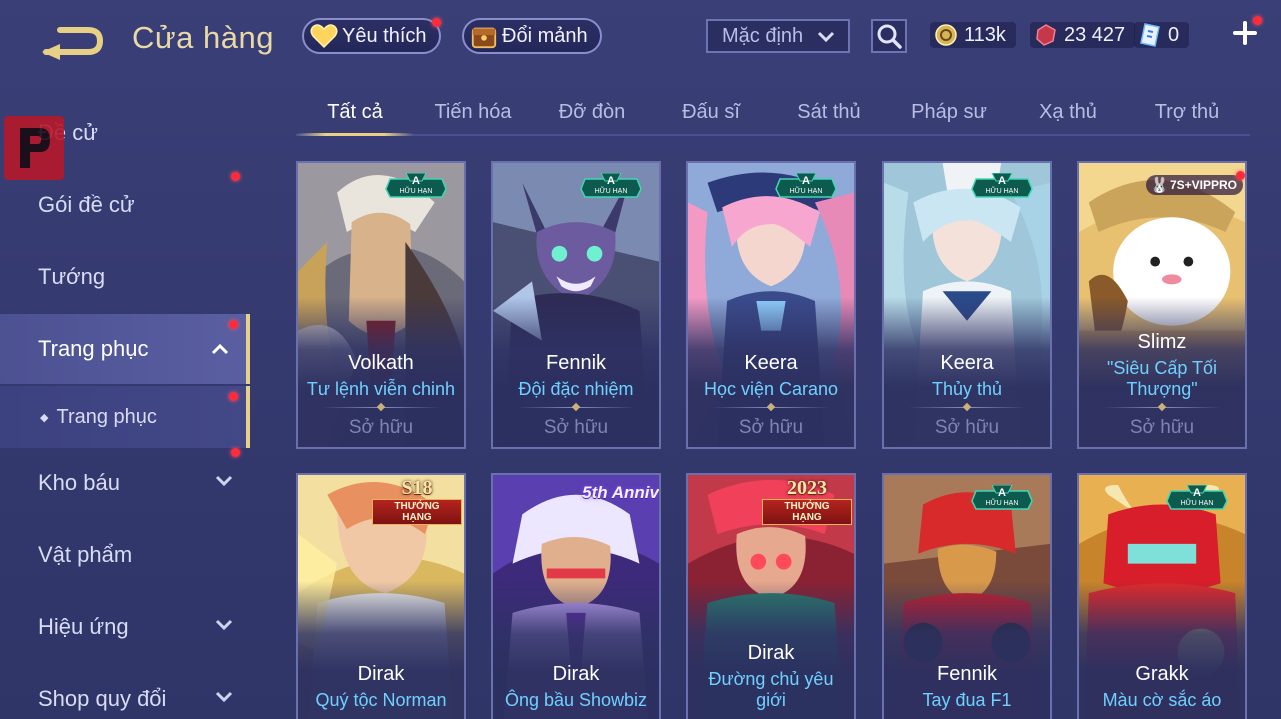 This screenshot has height=719, width=1281. What do you see at coordinates (1068, 114) in the screenshot?
I see `tab-marksman: Xạ thủ` at bounding box center [1068, 114].